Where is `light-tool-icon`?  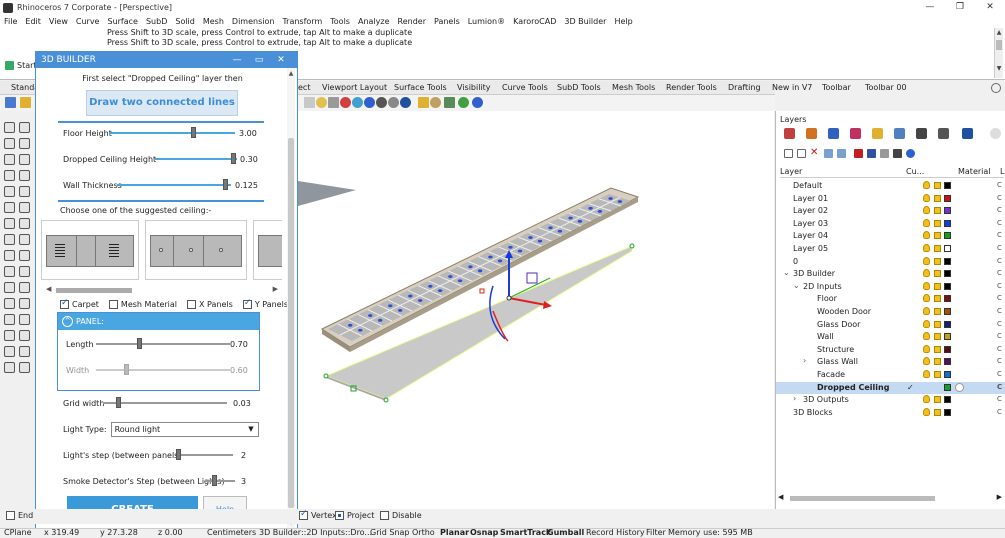
light-tool-icon is located at coordinates (24, 319).